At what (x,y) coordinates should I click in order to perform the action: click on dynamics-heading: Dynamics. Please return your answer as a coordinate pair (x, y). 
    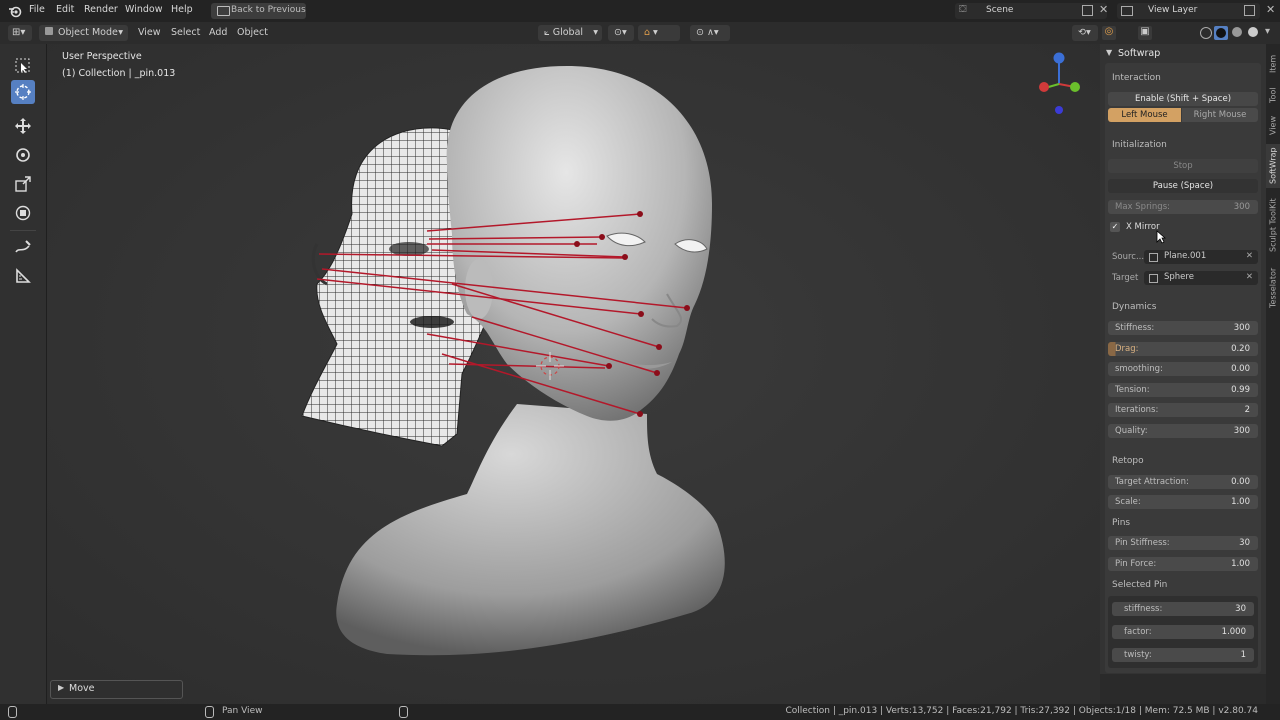
    Looking at the image, I should click on (1134, 307).